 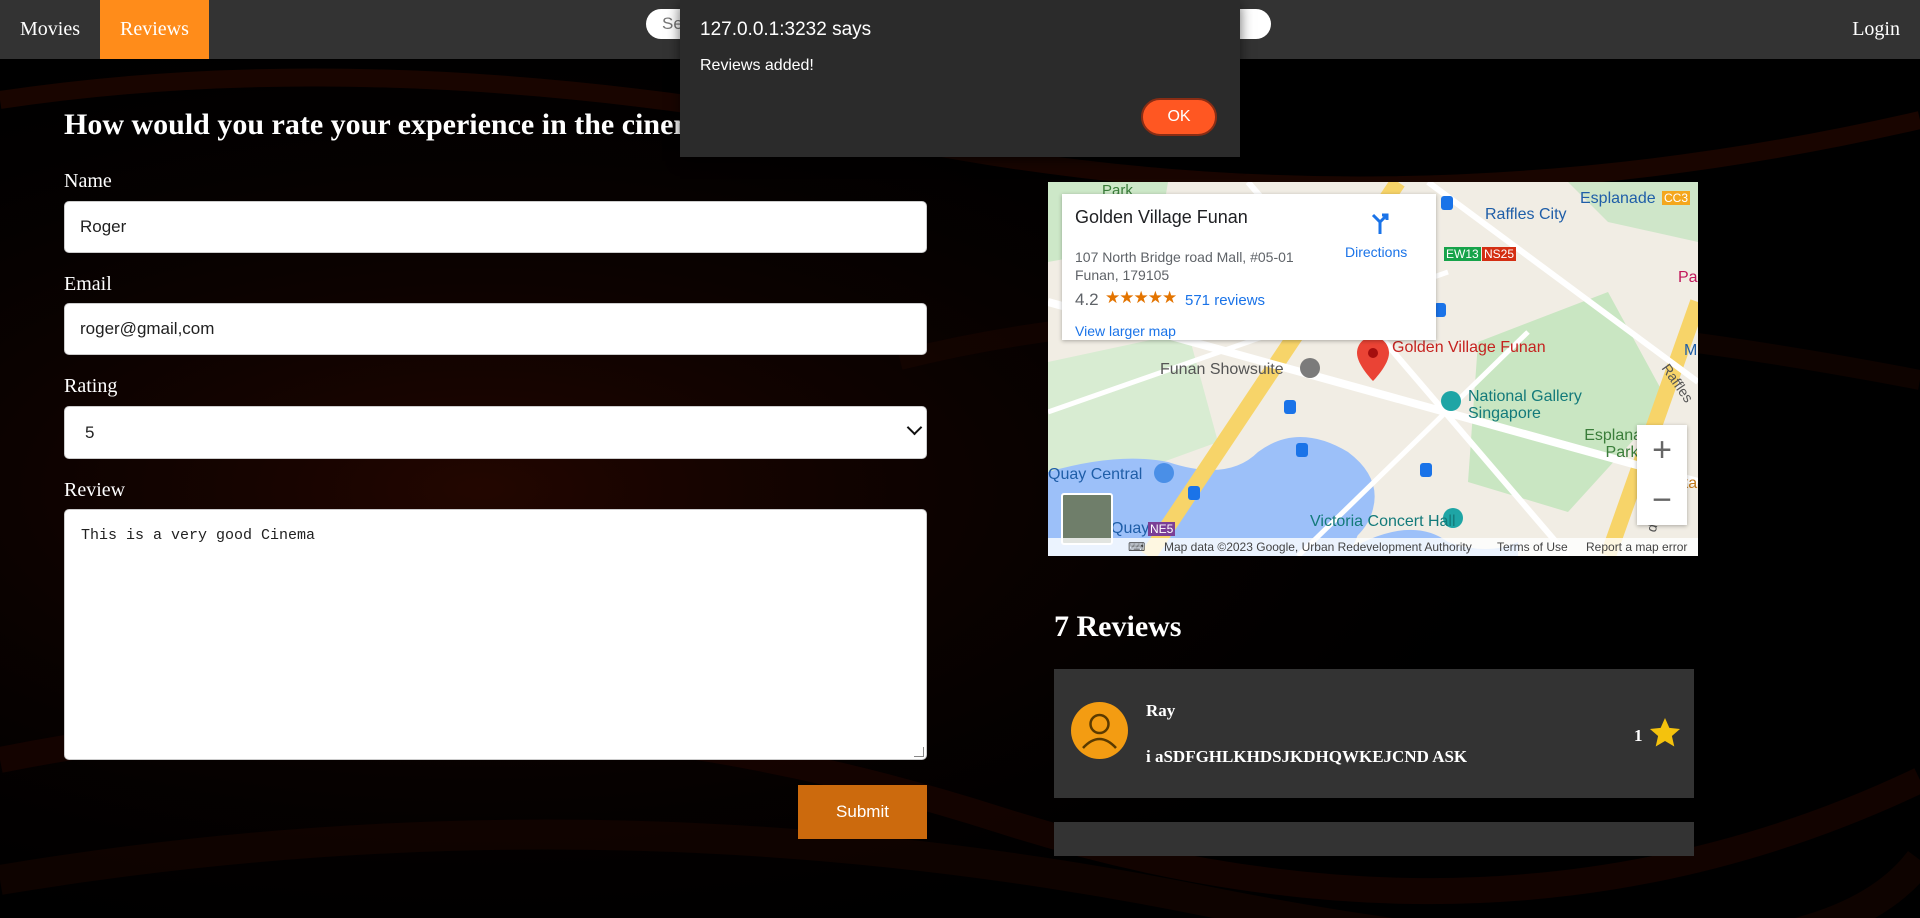 What do you see at coordinates (88, 284) in the screenshot?
I see `email-label: Email` at bounding box center [88, 284].